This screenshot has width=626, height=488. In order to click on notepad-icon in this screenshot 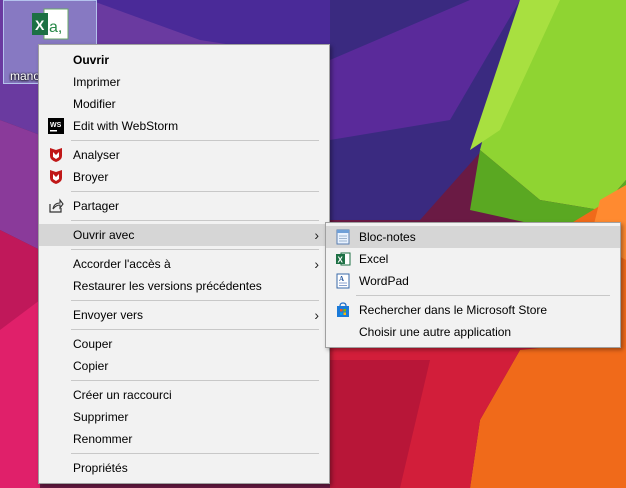, I will do `click(343, 237)`.